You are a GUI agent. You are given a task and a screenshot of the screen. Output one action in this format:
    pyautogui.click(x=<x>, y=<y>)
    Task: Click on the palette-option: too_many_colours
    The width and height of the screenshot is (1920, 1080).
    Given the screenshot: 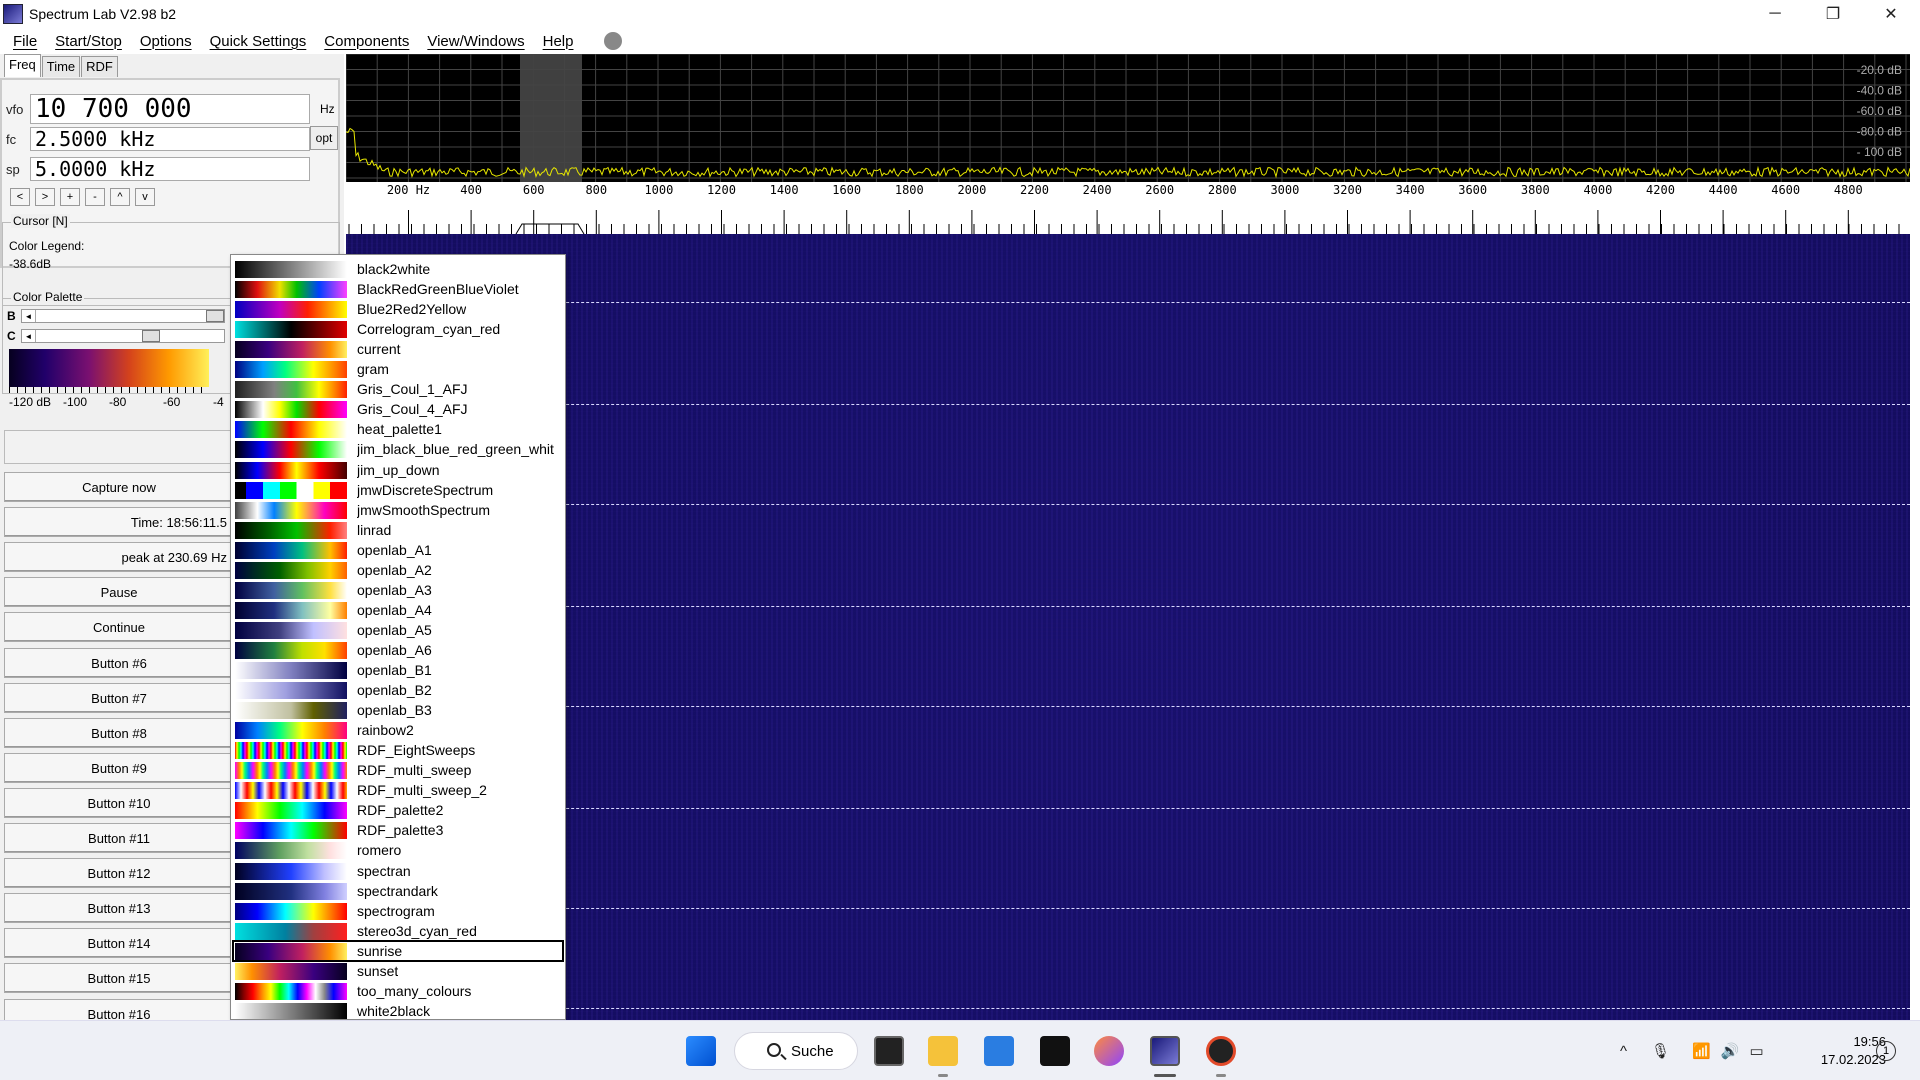 What is the action you would take?
    pyautogui.click(x=398, y=991)
    